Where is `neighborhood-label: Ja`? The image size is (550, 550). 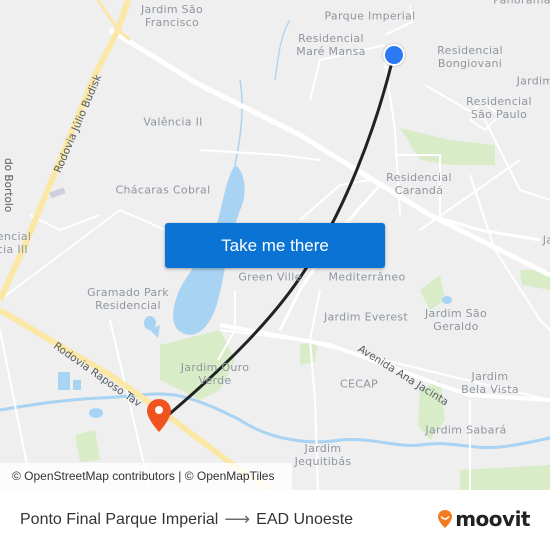 neighborhood-label: Ja is located at coordinates (546, 240).